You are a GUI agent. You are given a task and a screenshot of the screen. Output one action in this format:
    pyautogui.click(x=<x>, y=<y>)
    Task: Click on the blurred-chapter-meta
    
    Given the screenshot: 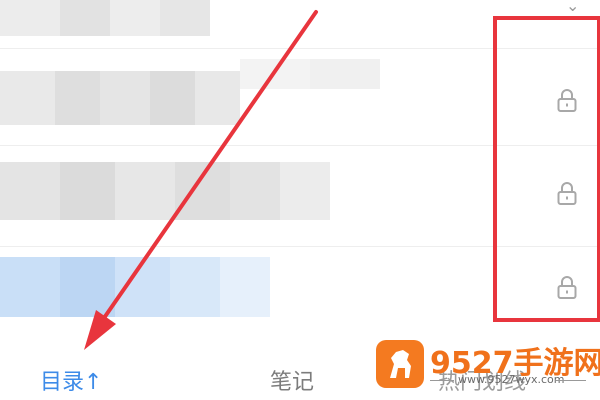 What is the action you would take?
    pyautogui.click(x=310, y=74)
    